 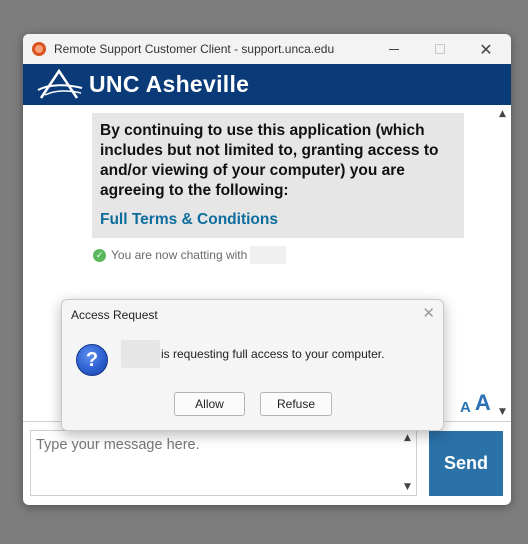 What do you see at coordinates (209, 404) in the screenshot?
I see `allow-button: Allow` at bounding box center [209, 404].